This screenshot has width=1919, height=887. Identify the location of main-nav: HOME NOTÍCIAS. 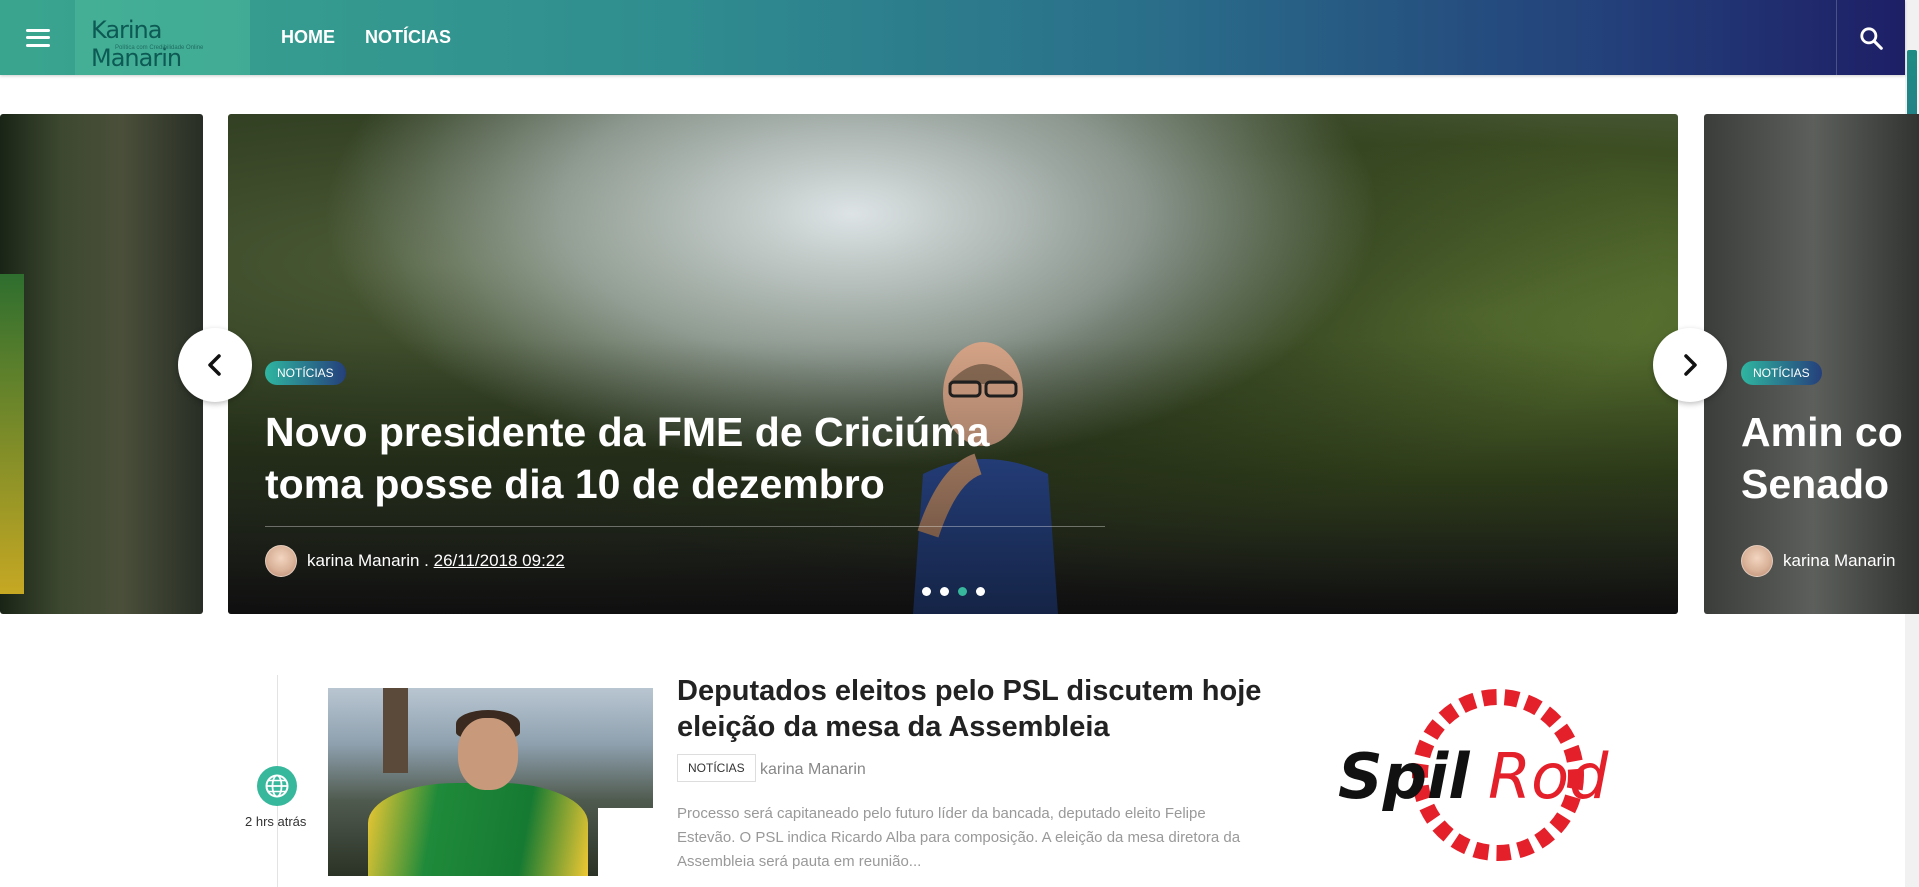
(366, 37).